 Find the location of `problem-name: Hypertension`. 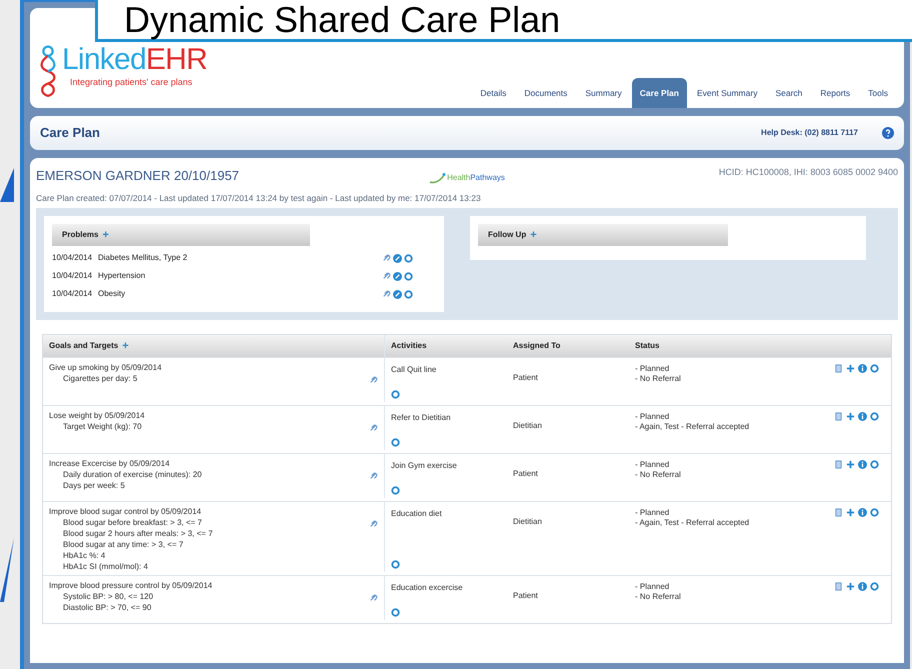

problem-name: Hypertension is located at coordinates (122, 276).